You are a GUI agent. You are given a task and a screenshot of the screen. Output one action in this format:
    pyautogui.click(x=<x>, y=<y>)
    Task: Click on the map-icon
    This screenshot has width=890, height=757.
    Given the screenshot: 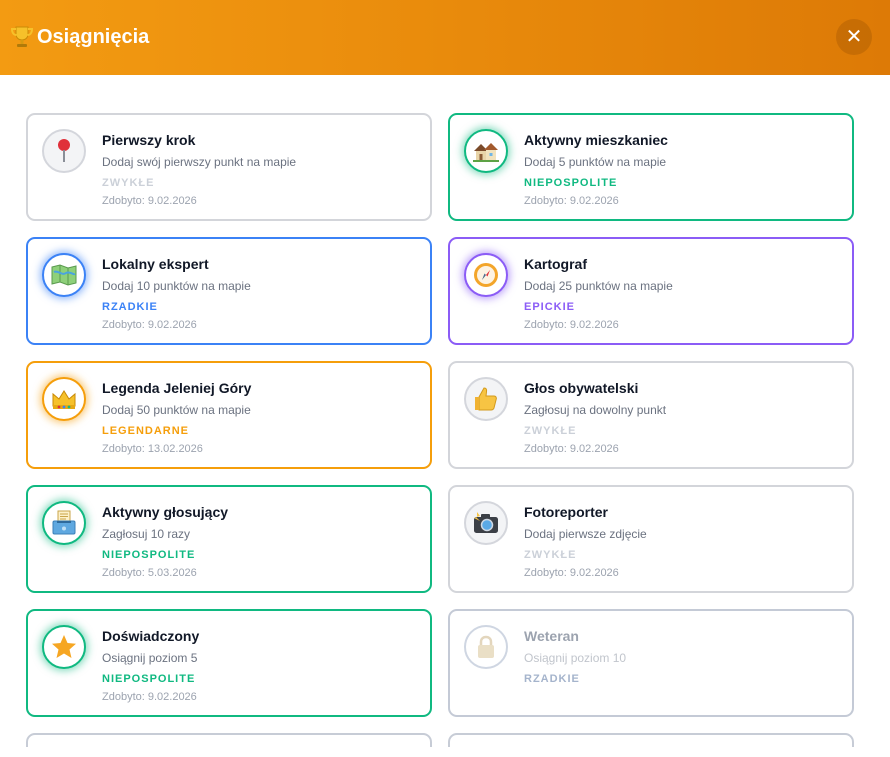 What is the action you would take?
    pyautogui.click(x=64, y=275)
    